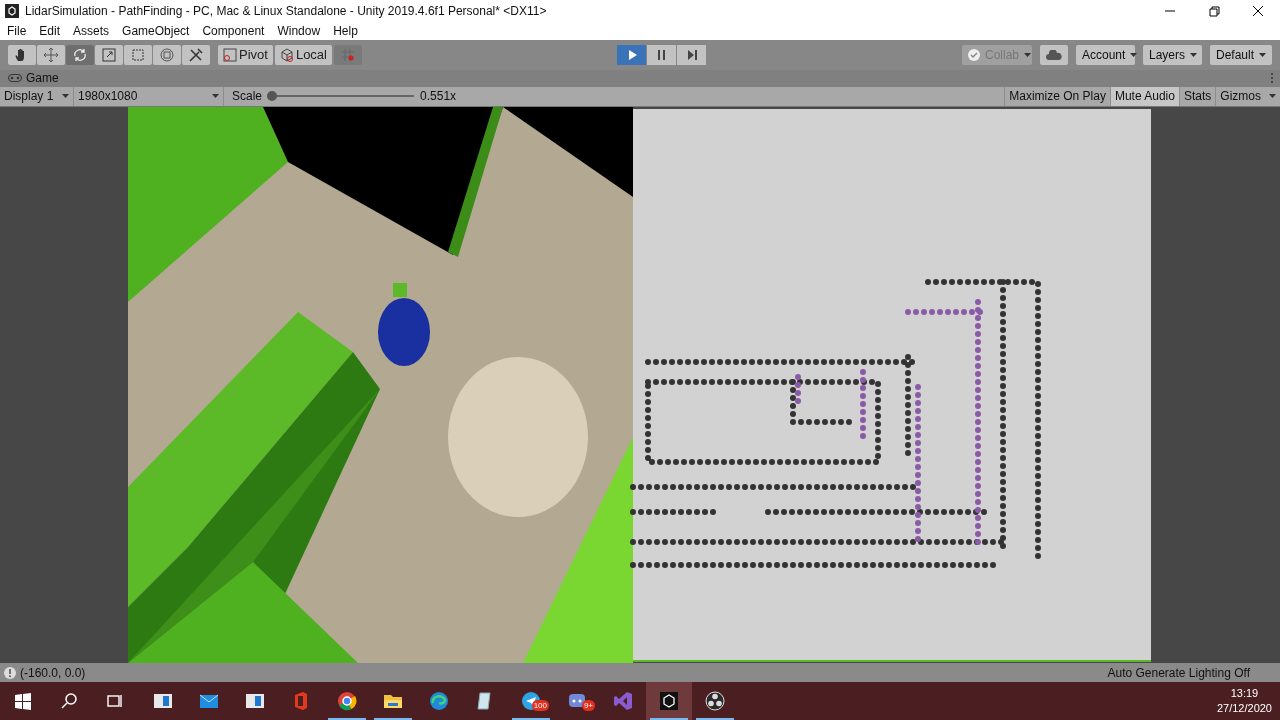 The width and height of the screenshot is (1280, 720). I want to click on tools-icon, so click(196, 54).